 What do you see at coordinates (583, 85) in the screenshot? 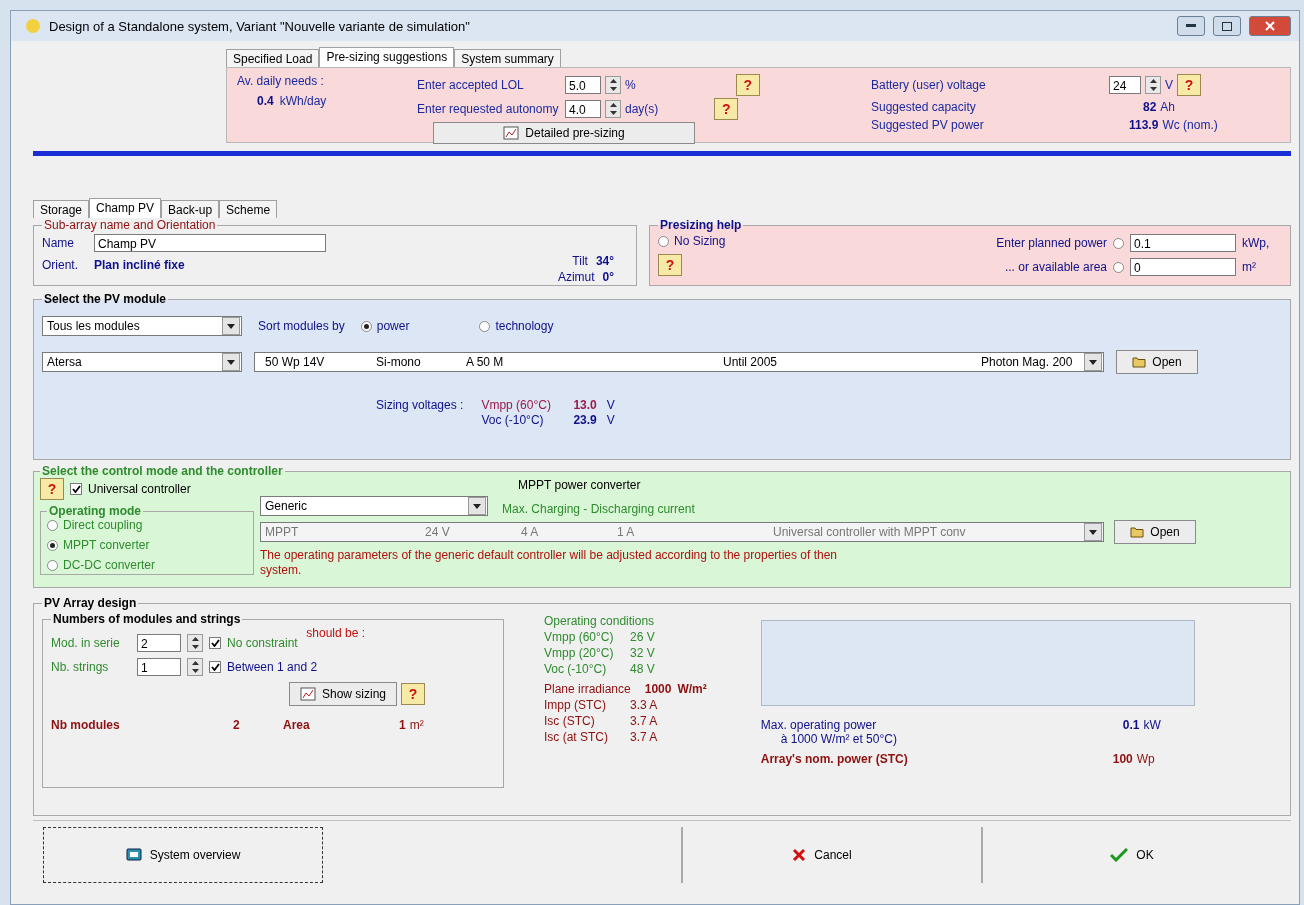
I see `number-field: 5.0` at bounding box center [583, 85].